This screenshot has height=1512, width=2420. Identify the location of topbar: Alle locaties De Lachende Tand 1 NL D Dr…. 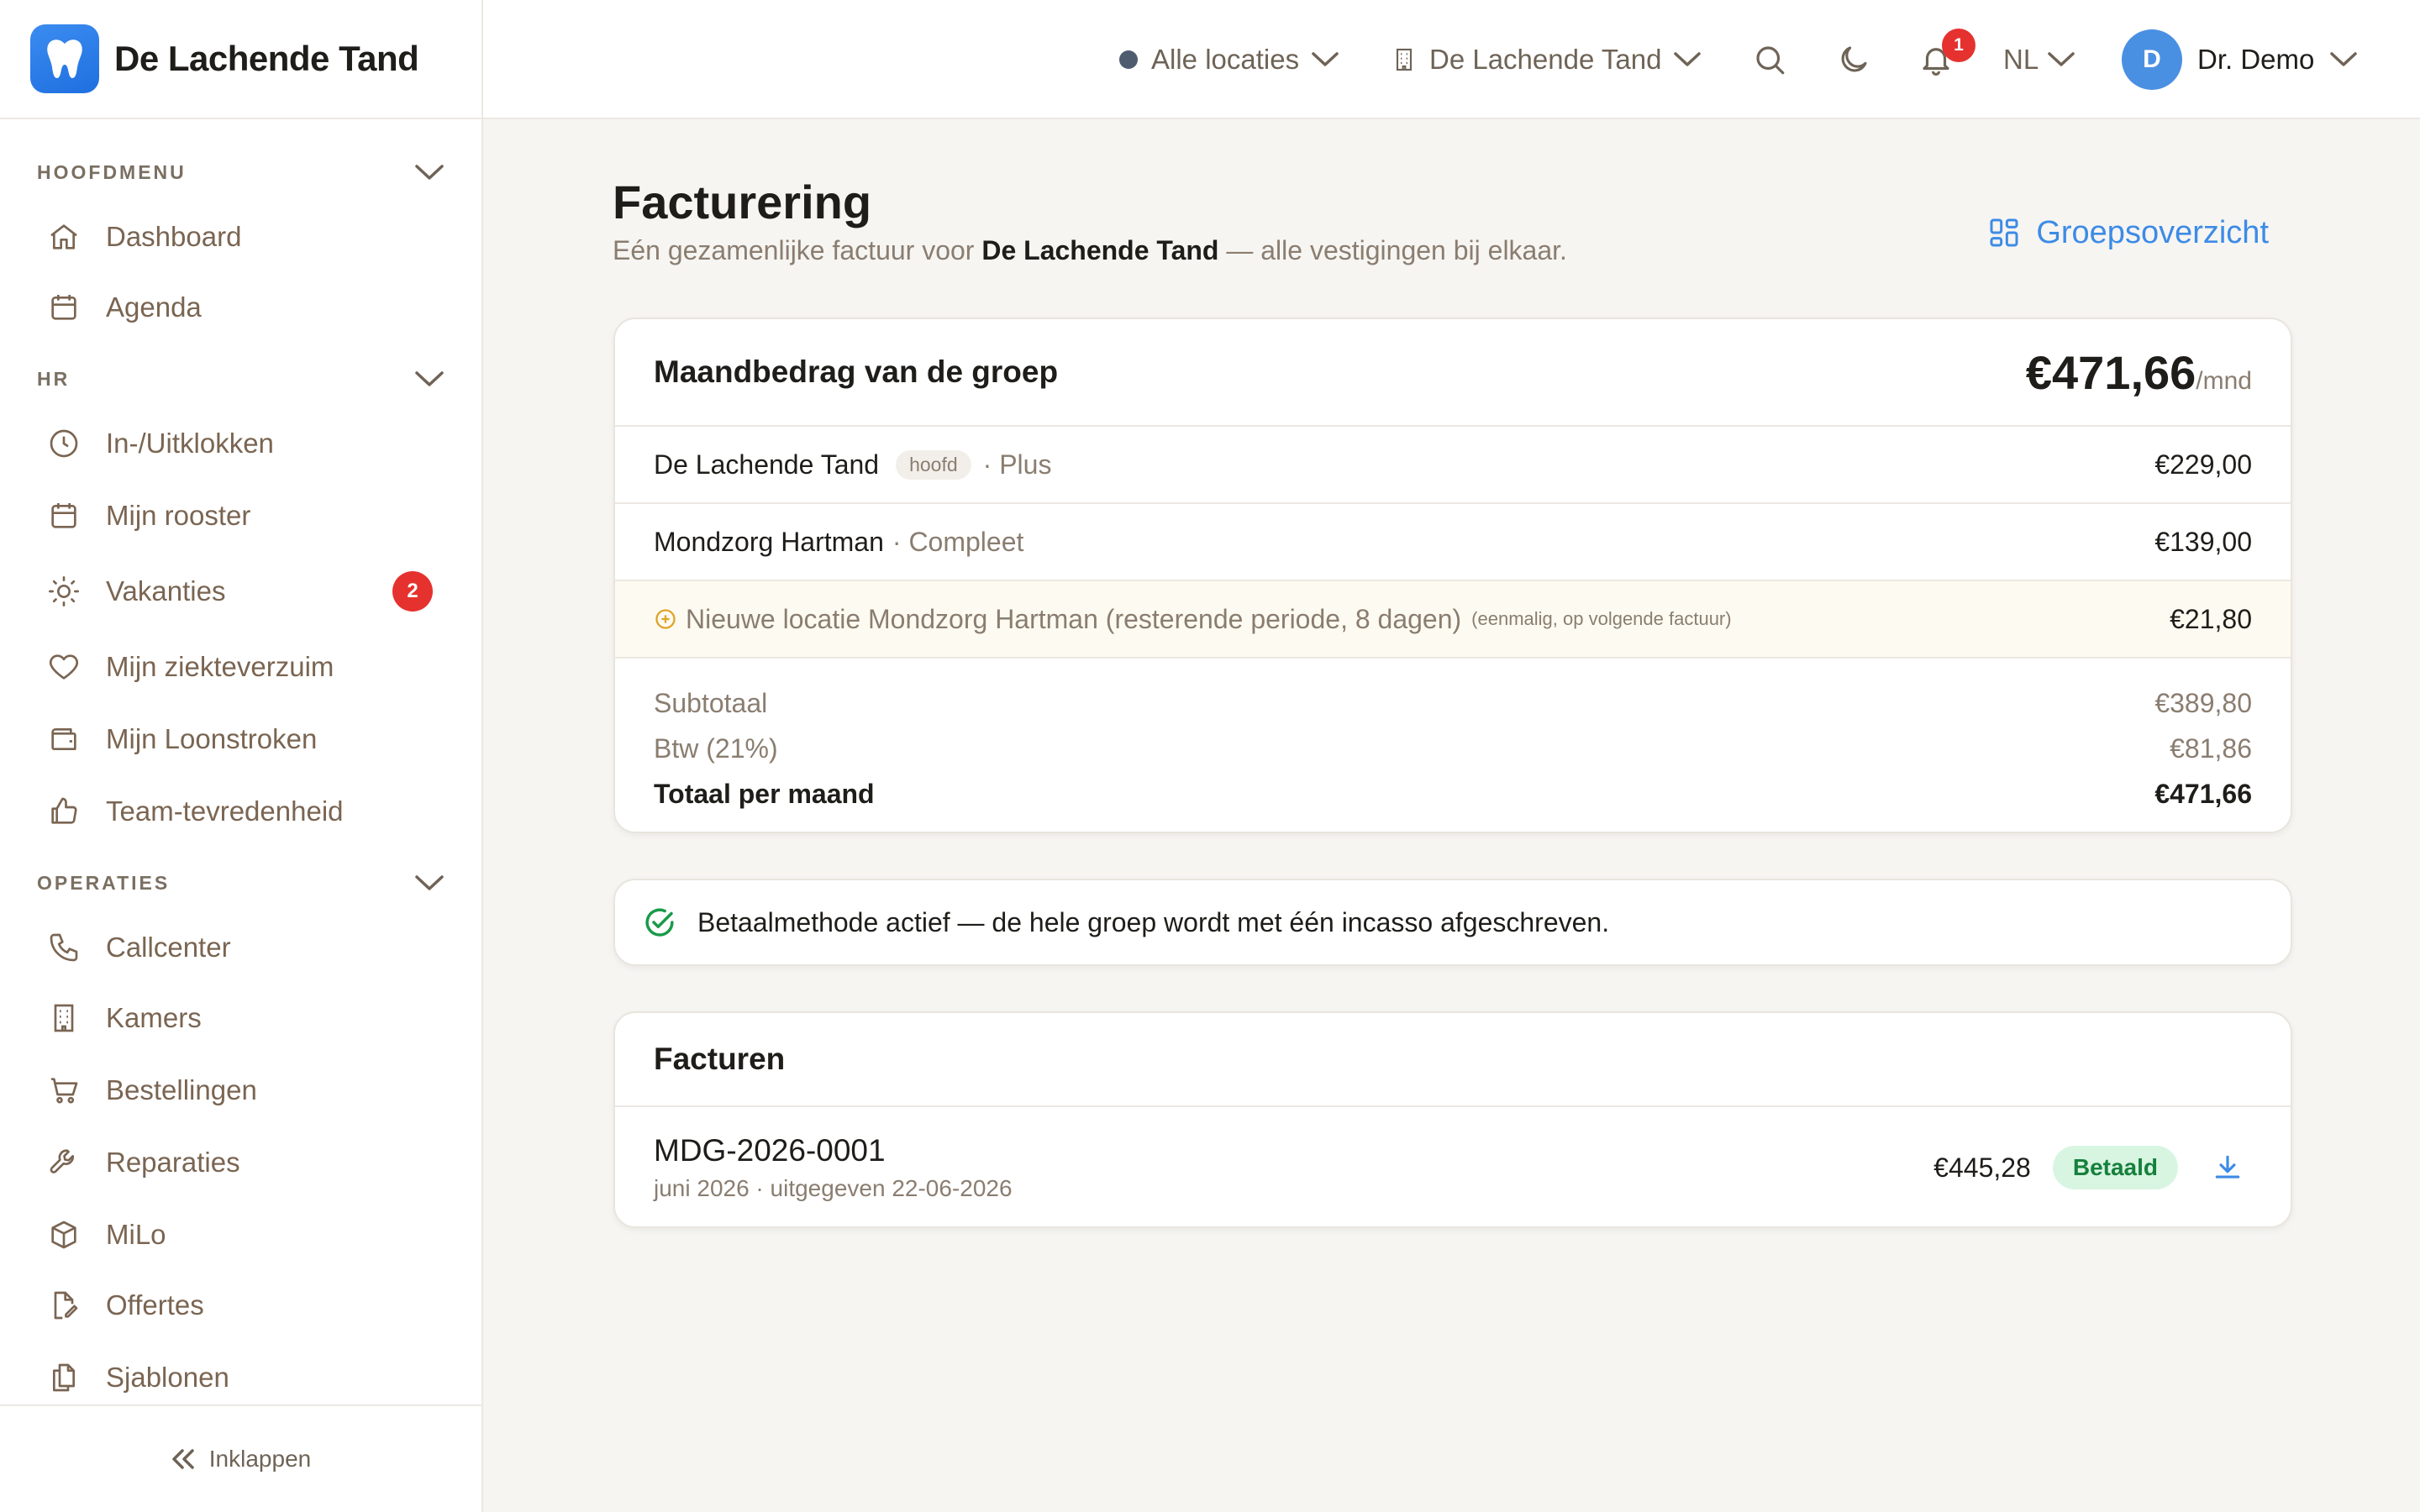
(1451, 59).